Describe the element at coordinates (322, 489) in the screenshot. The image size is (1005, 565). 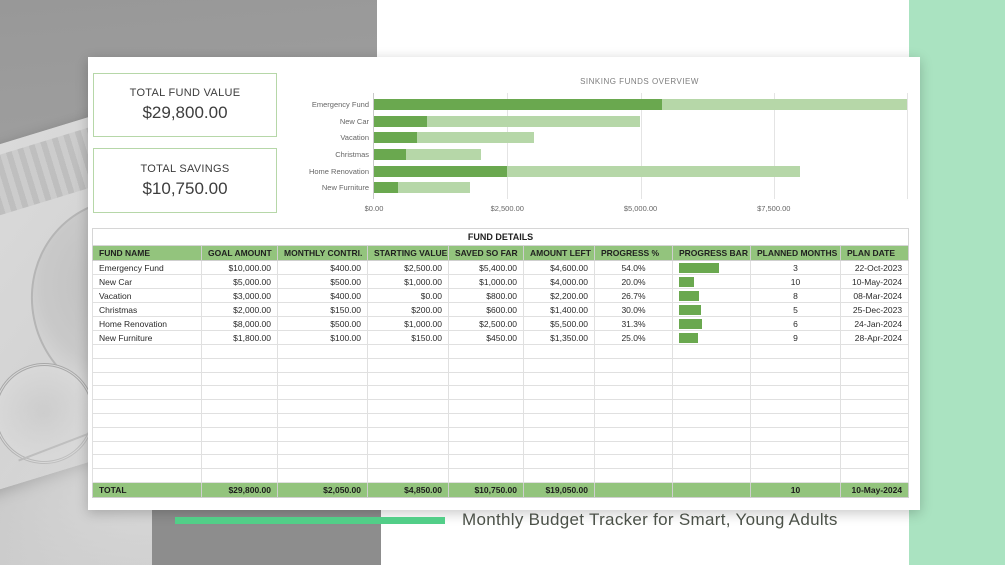
I see `total-cell: $2,050.00` at that location.